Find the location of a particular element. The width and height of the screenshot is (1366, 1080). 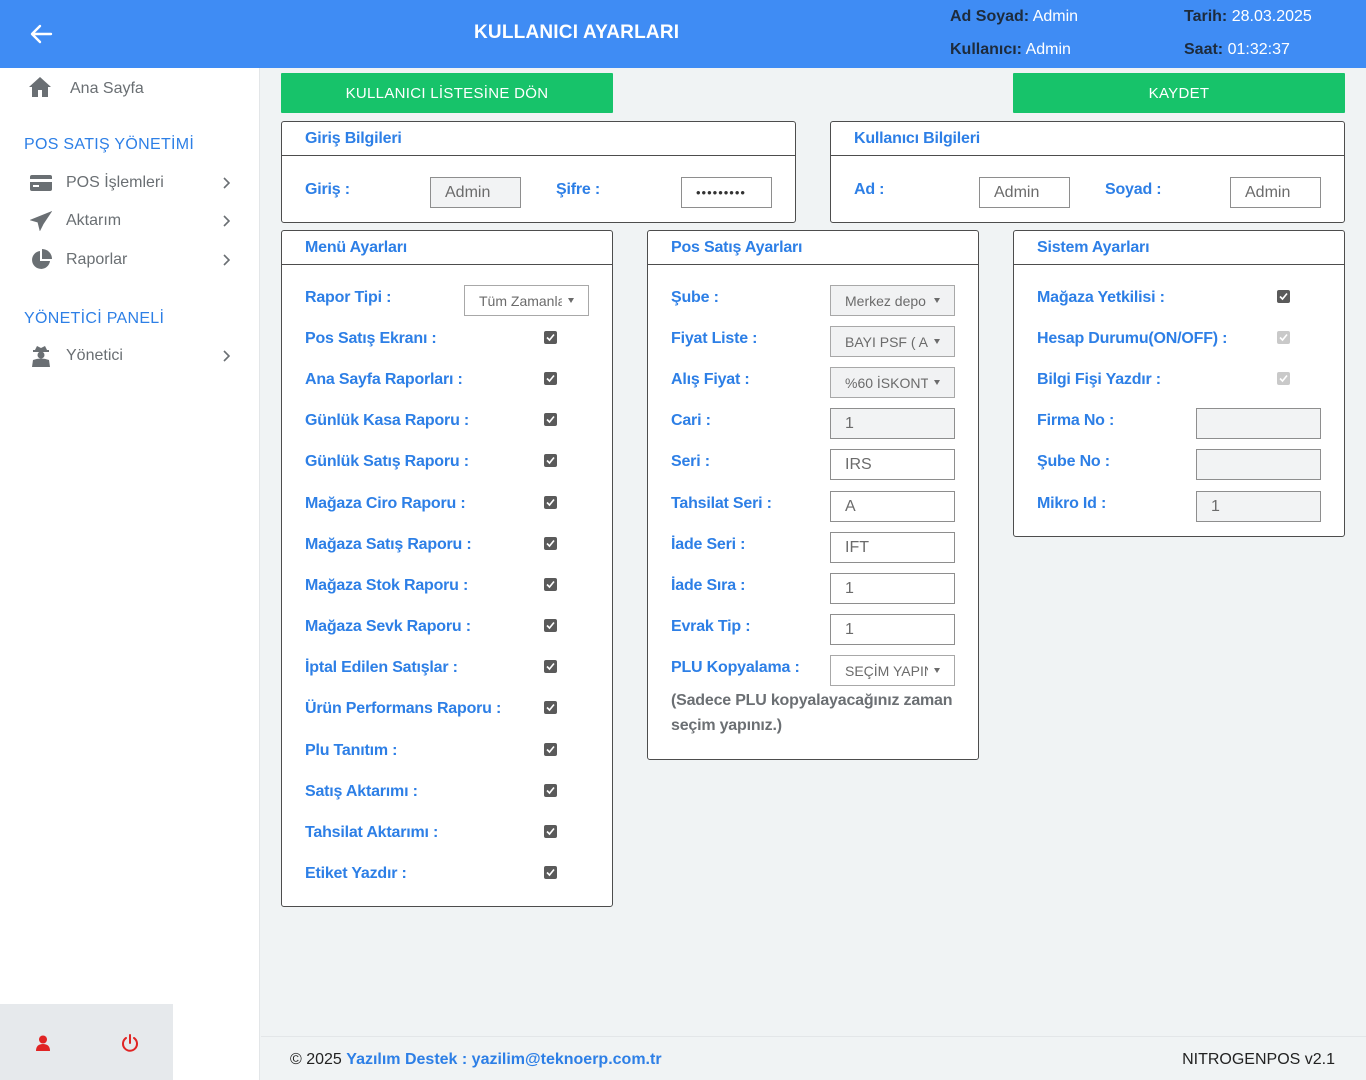

seri-label: Seri : is located at coordinates (690, 461).